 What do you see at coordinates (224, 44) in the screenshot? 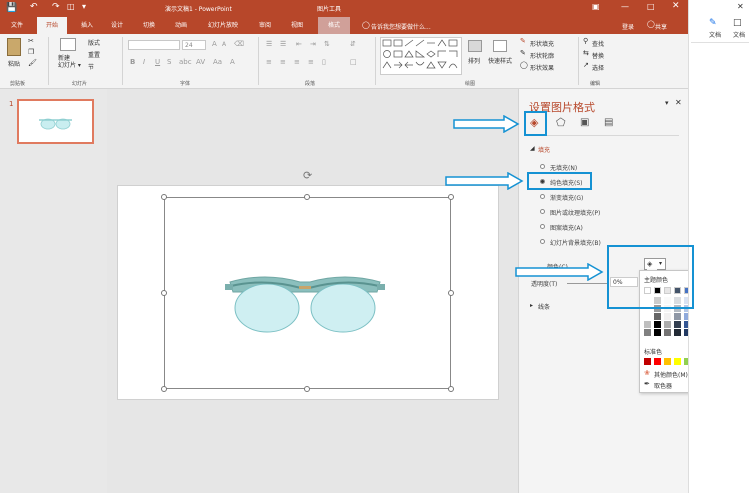
I see `shrink-font-icon: A` at bounding box center [224, 44].